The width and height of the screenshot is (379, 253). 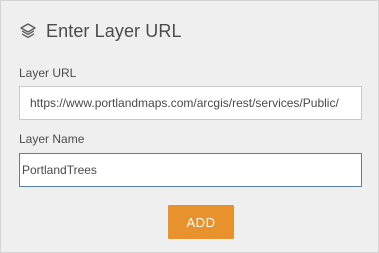 What do you see at coordinates (52, 139) in the screenshot?
I see `layer-name-label: Layer Name` at bounding box center [52, 139].